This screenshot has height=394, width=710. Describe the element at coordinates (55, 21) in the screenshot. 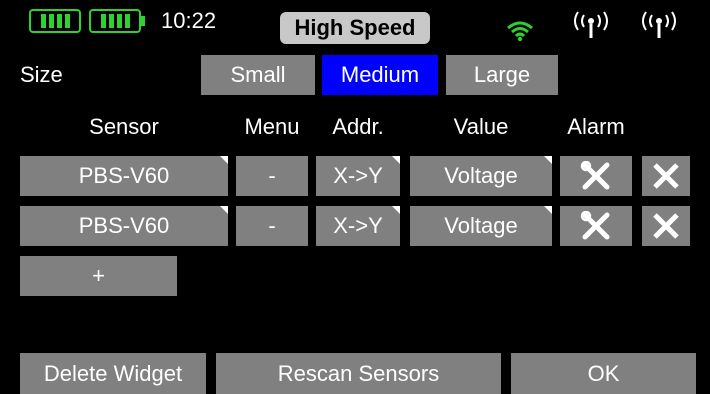

I see `transmitter-battery-icon` at that location.